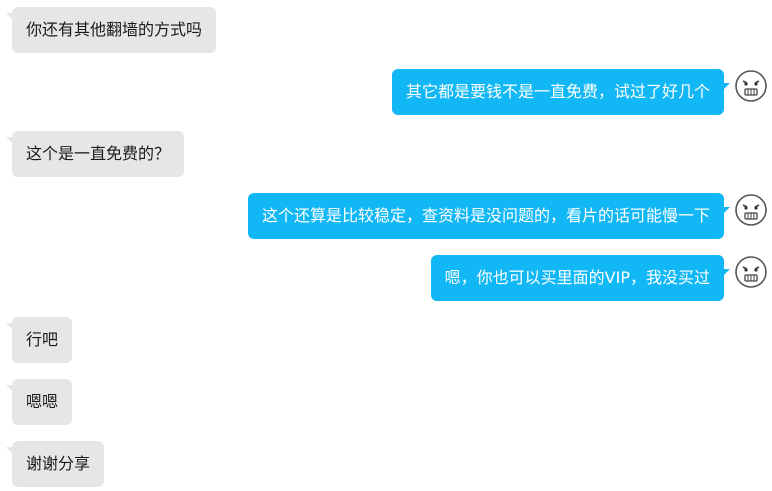 The height and width of the screenshot is (491, 772). I want to click on message-bubble: 这个还算是比较稳定，查资料是没问题的，看片的话可能慢一下, so click(489, 216).